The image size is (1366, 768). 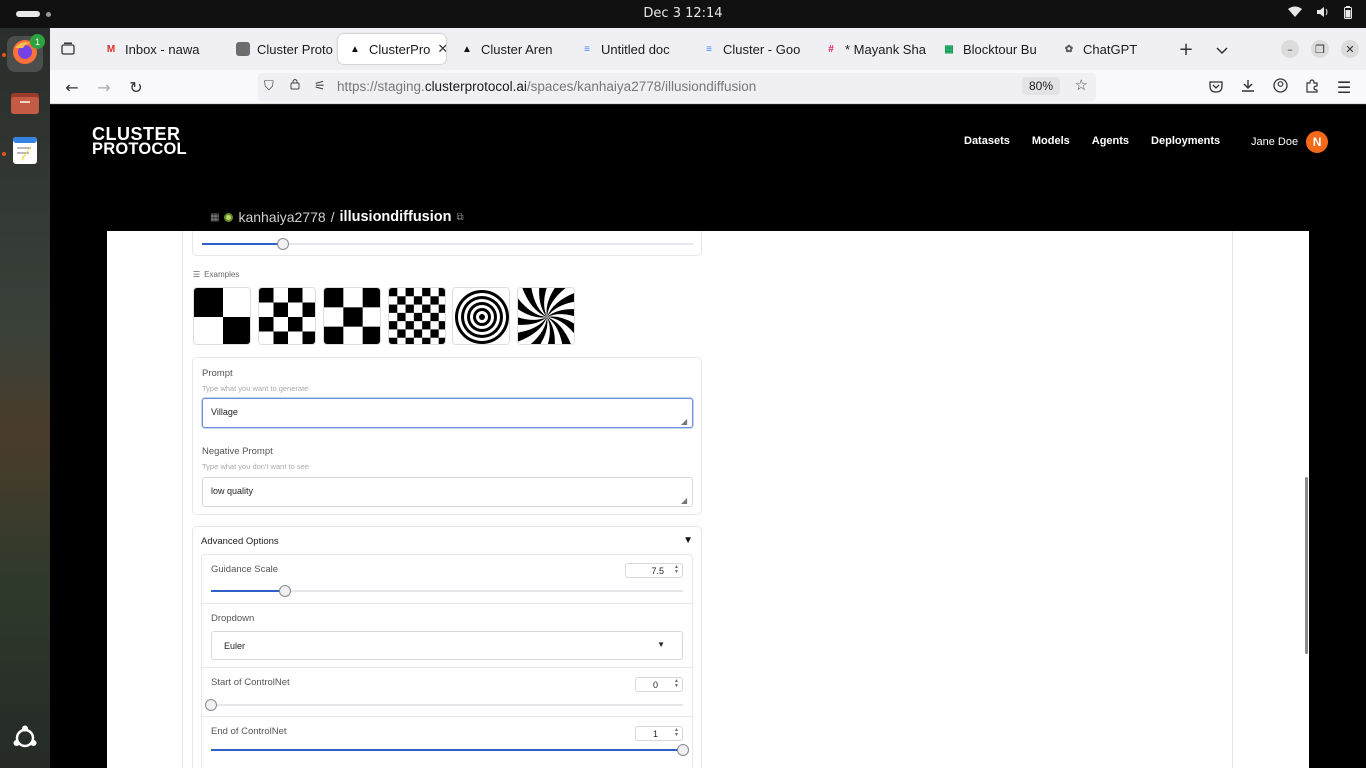 What do you see at coordinates (508, 49) in the screenshot?
I see `tab-4: ▲ Cluster Aren` at bounding box center [508, 49].